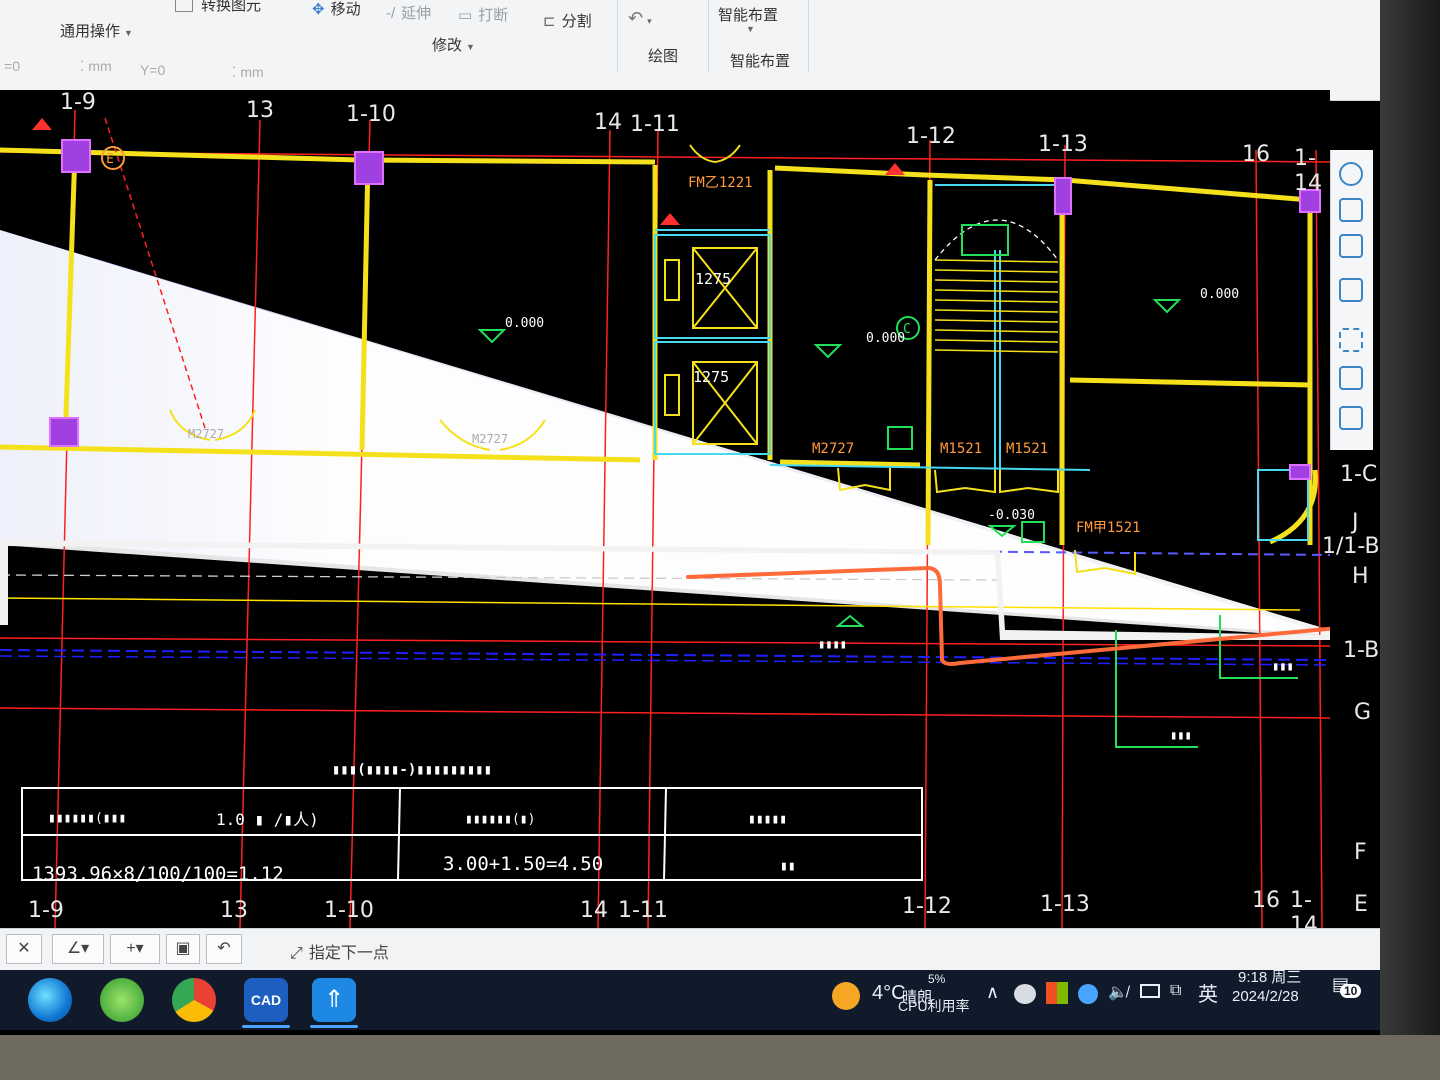 Image resolution: width=1440 pixels, height=1080 pixels. Describe the element at coordinates (371, 114) in the screenshot. I see `axis-label-top: 1-10` at that location.